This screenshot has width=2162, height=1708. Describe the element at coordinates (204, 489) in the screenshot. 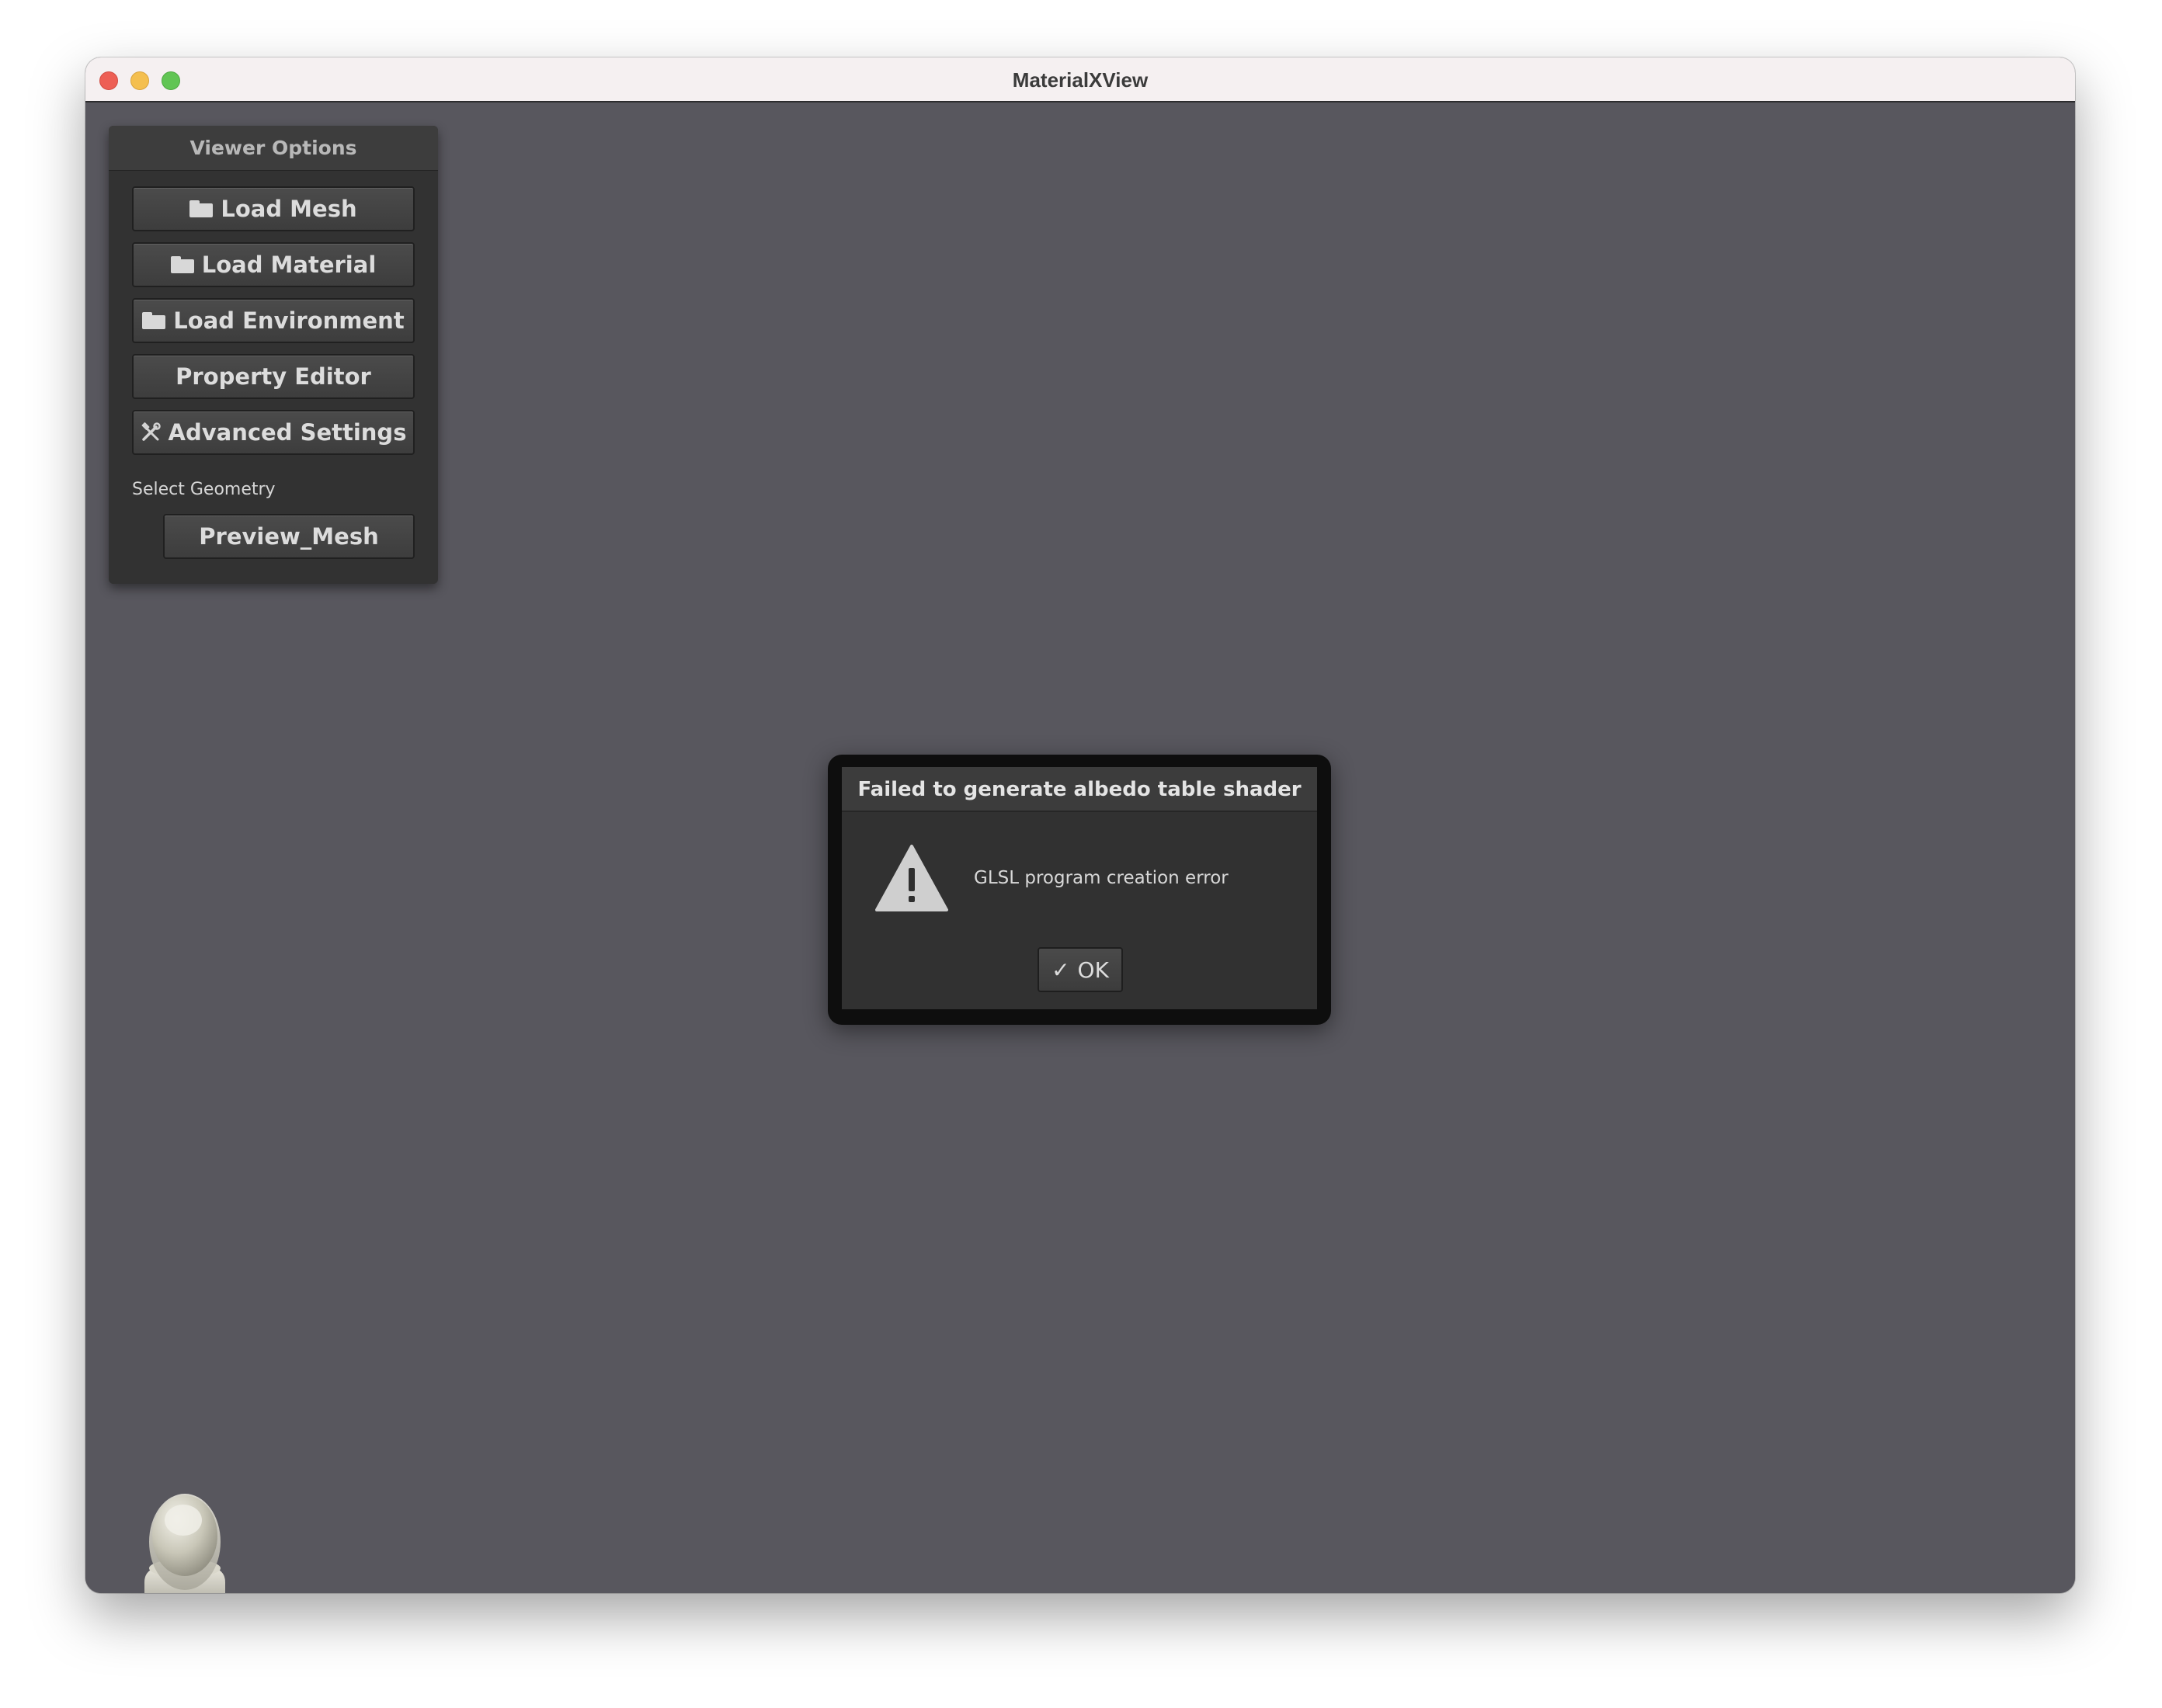

I see `select-geometry-label: Select Geometry` at that location.